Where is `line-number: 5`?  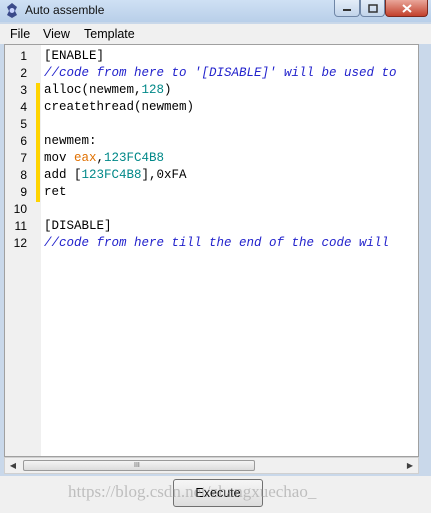
line-number: 5 is located at coordinates (23, 124).